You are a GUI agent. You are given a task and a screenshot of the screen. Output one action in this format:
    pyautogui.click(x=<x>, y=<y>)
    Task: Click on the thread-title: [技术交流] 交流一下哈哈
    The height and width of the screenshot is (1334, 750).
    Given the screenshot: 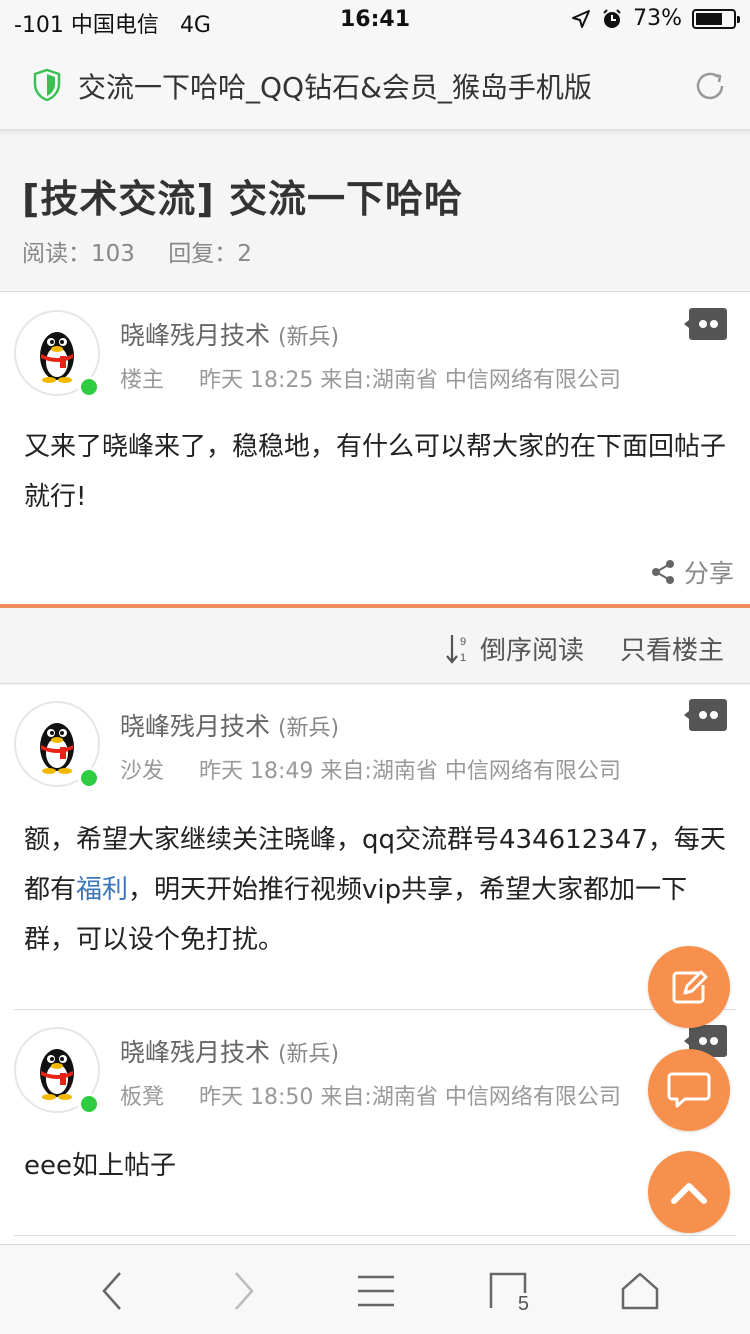 What is the action you would take?
    pyautogui.click(x=242, y=199)
    